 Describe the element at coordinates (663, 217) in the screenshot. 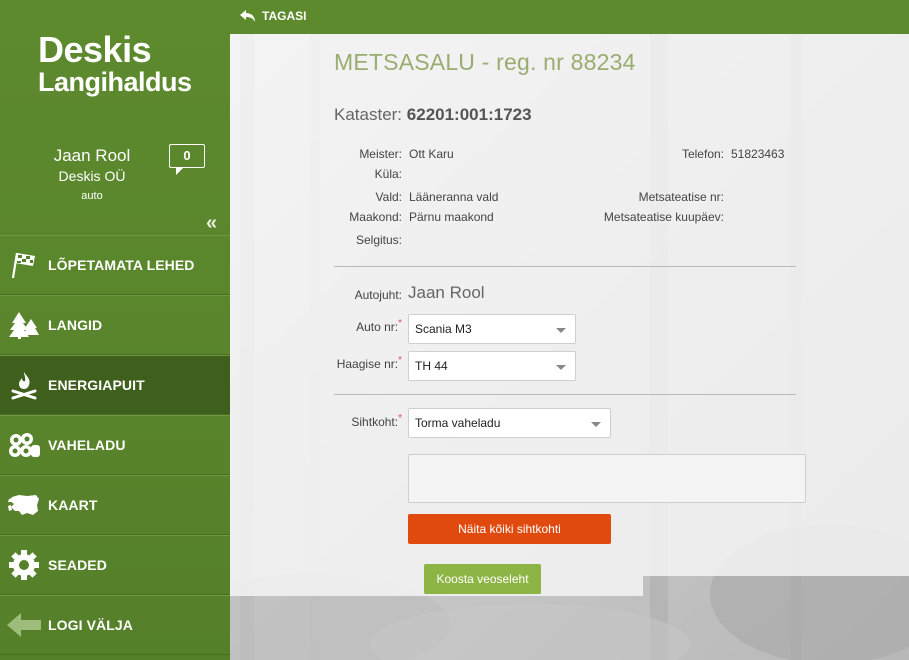

I see `metsateatis-kp-label: Metsateatise kuupäev:` at that location.